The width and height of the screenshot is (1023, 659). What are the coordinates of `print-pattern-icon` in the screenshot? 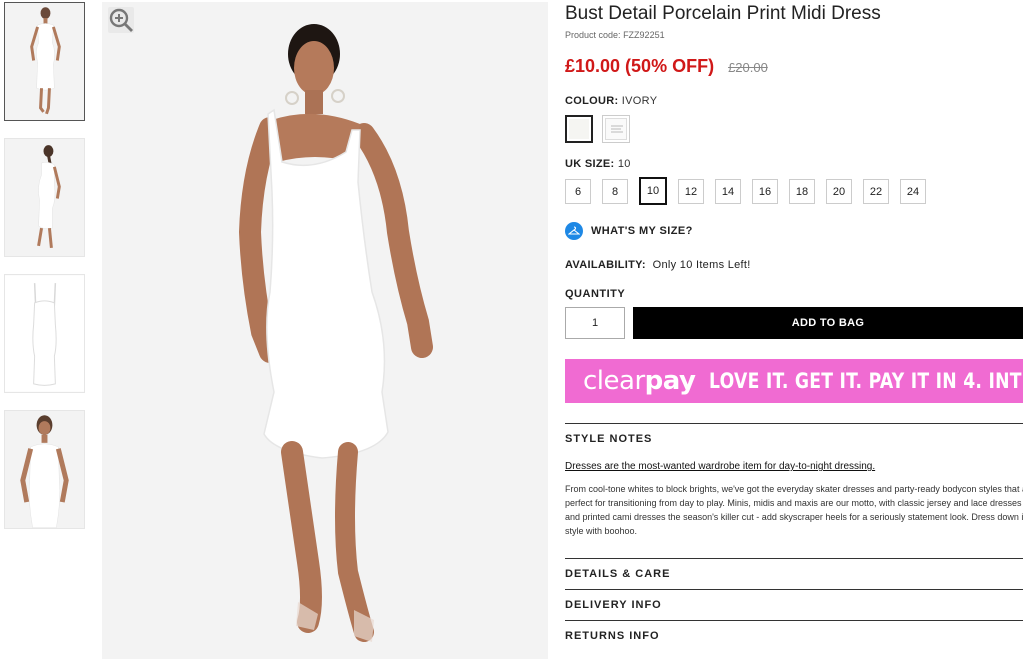 It's located at (617, 129).